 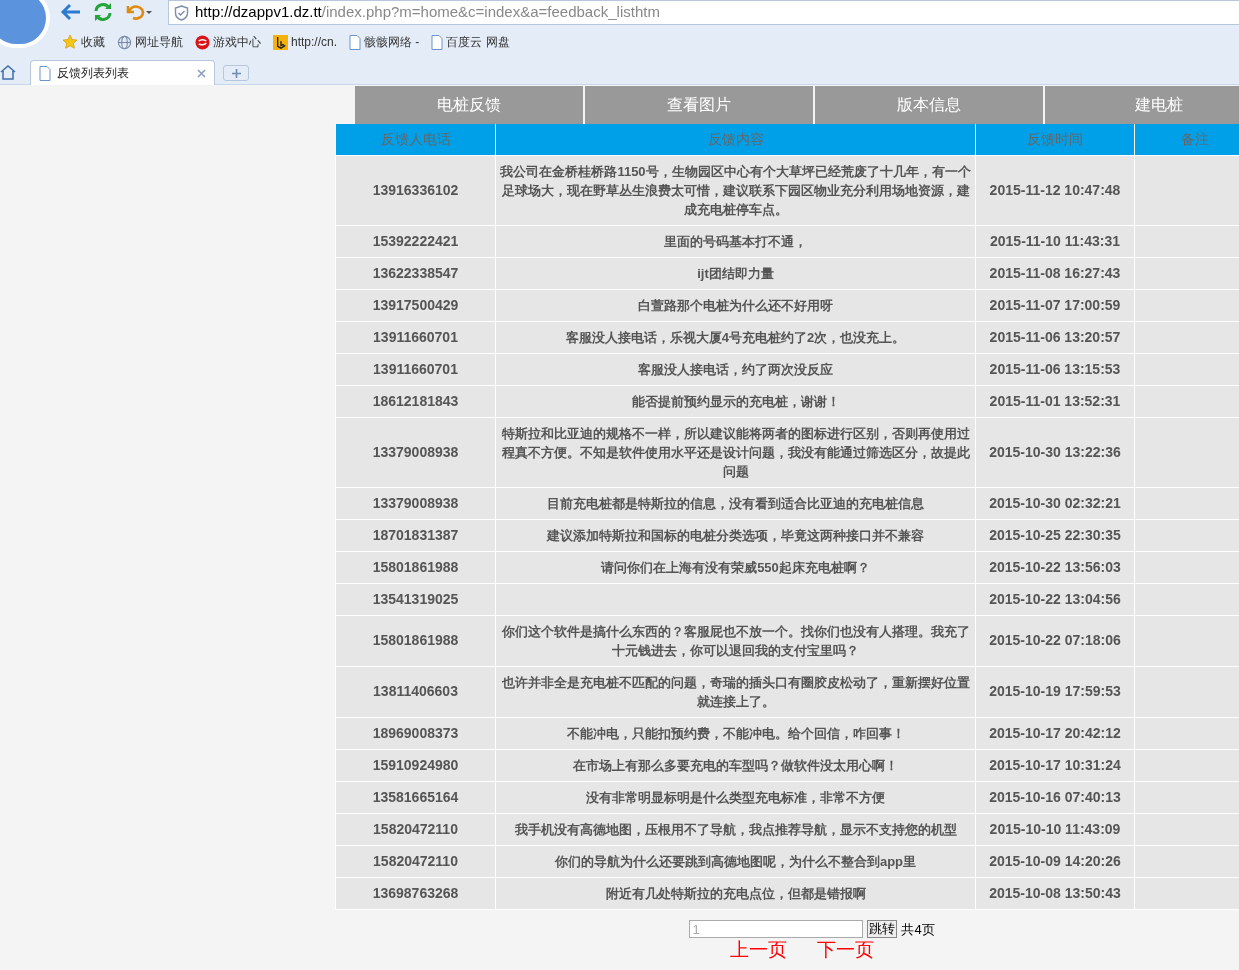 What do you see at coordinates (735, 829) in the screenshot?
I see `table-cell: 我手机没有高德地图，压根用不了导航，我点推荐导航，显示不支持您的机型` at bounding box center [735, 829].